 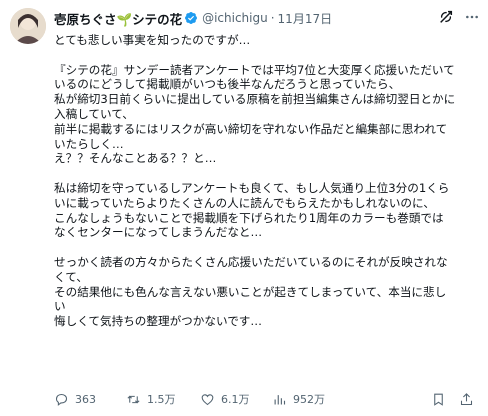 What do you see at coordinates (207, 399) in the screenshot?
I see `heart-icon` at bounding box center [207, 399].